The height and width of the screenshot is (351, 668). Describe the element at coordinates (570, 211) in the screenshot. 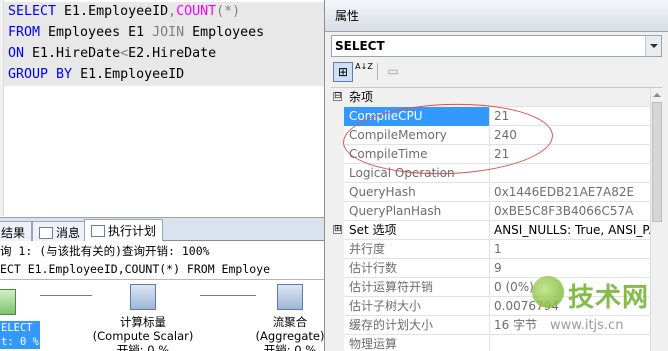

I see `property-value: 0xBE5C8F3B4066C57A` at that location.